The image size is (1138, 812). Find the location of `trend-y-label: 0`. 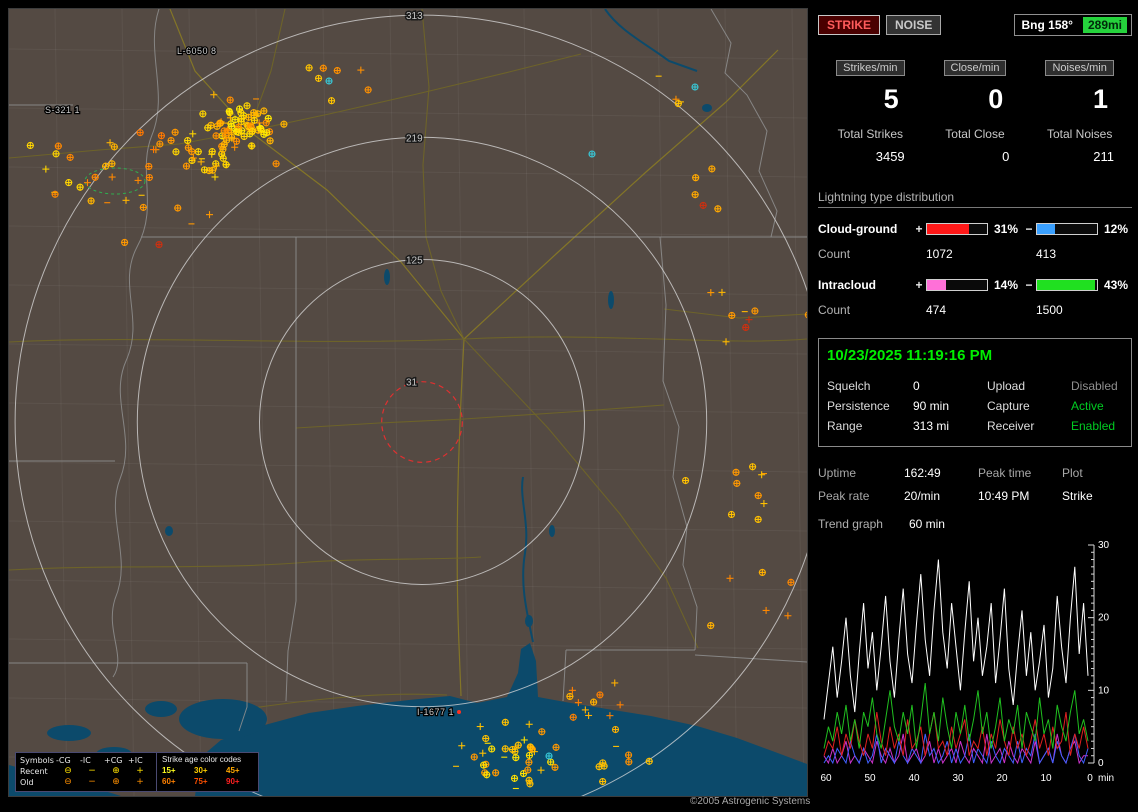

trend-y-label: 0 is located at coordinates (1101, 763).